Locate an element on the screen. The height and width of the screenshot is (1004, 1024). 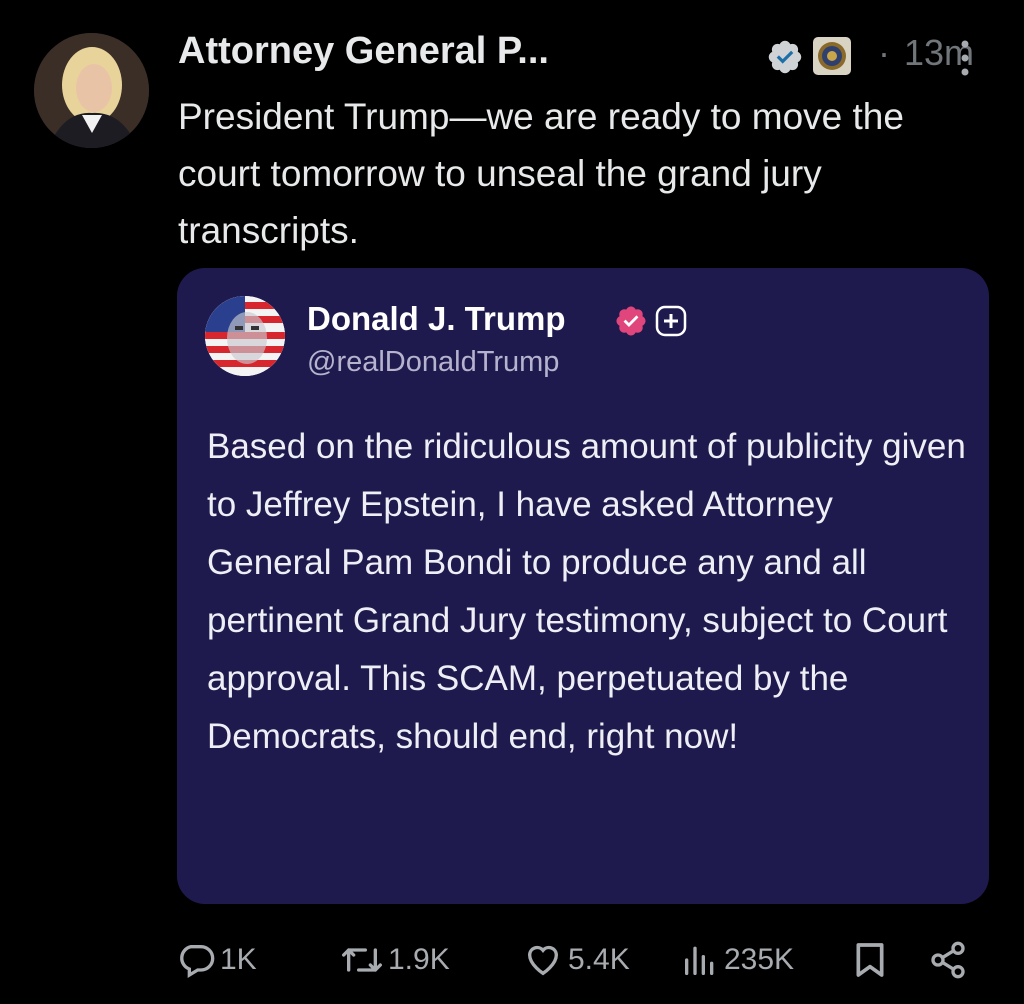
reply-button: 1K is located at coordinates (216, 960).